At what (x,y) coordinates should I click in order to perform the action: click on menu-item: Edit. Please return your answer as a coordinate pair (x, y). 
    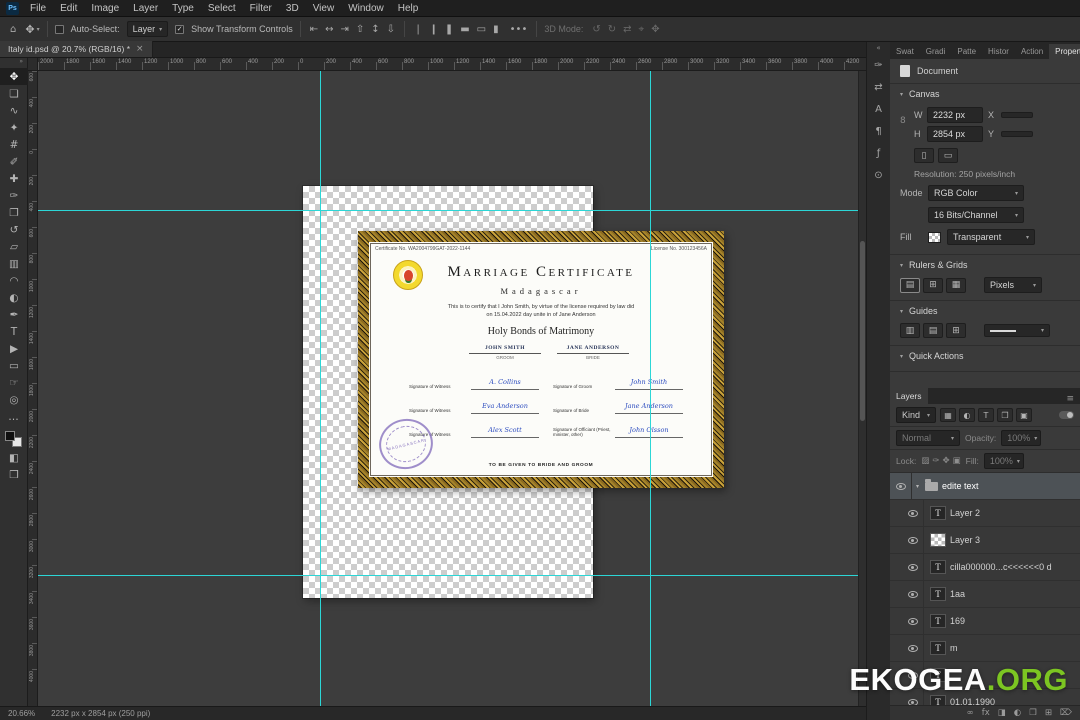
    Looking at the image, I should click on (68, 8).